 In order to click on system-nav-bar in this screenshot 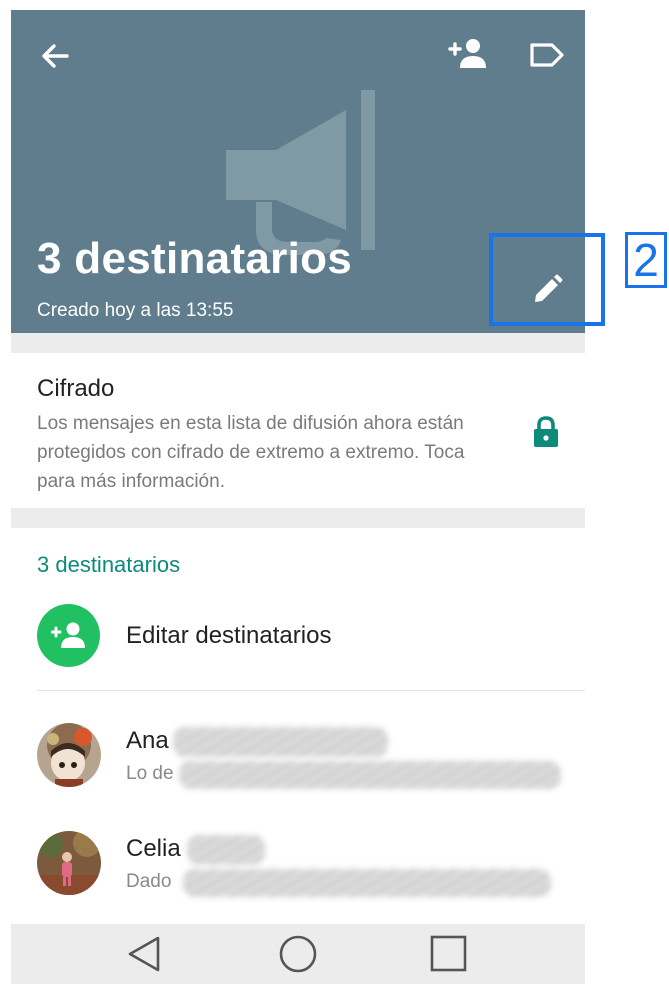, I will do `click(298, 954)`.